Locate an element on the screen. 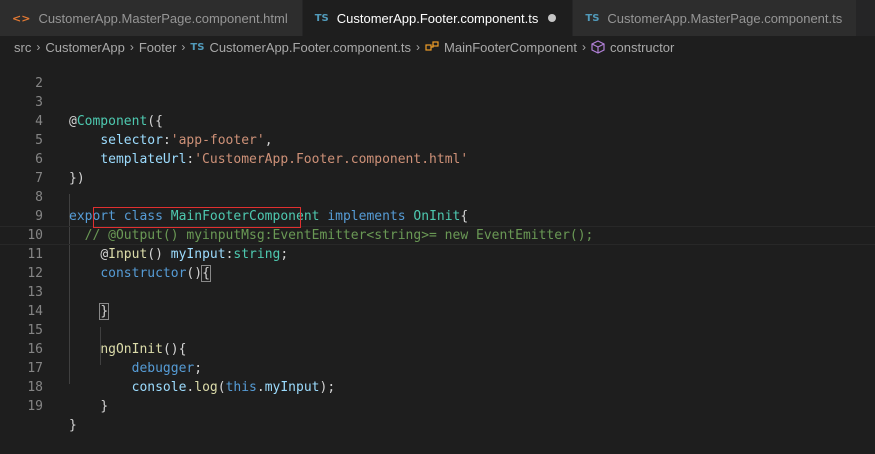 Image resolution: width=875 pixels, height=454 pixels. html-file-icon: <> is located at coordinates (21, 18).